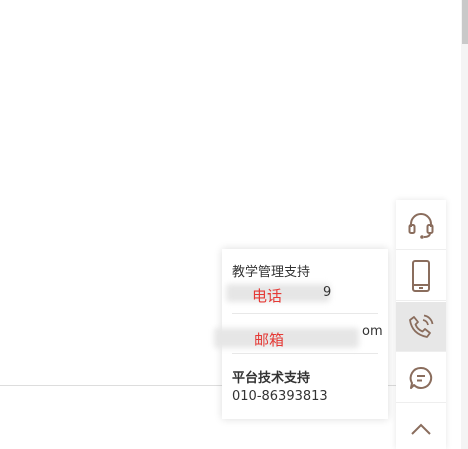 Image resolution: width=468 pixels, height=449 pixels. What do you see at coordinates (372, 331) in the screenshot?
I see `email-tail: om` at bounding box center [372, 331].